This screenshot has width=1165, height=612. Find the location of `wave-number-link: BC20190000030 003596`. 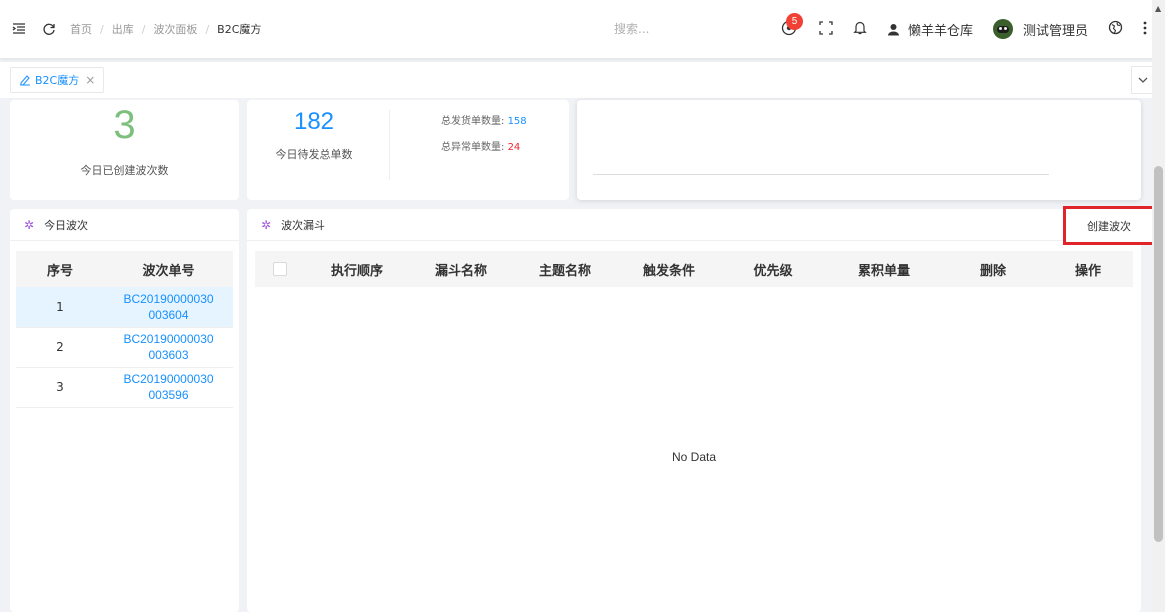

wave-number-link: BC20190000030 003596 is located at coordinates (168, 387).